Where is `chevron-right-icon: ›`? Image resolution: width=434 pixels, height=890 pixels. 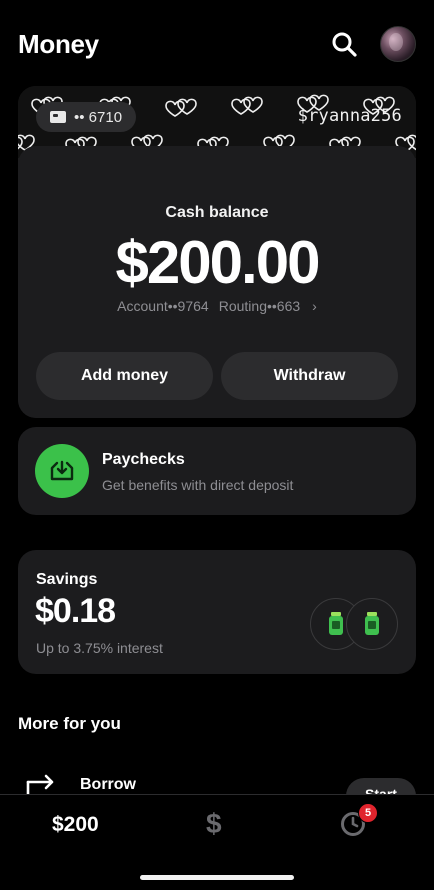
chevron-right-icon: › is located at coordinates (314, 306).